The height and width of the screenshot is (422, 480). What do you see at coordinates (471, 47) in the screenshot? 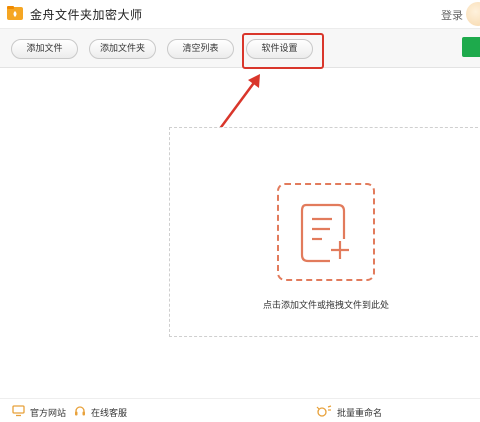
I see `green-action-button` at bounding box center [471, 47].